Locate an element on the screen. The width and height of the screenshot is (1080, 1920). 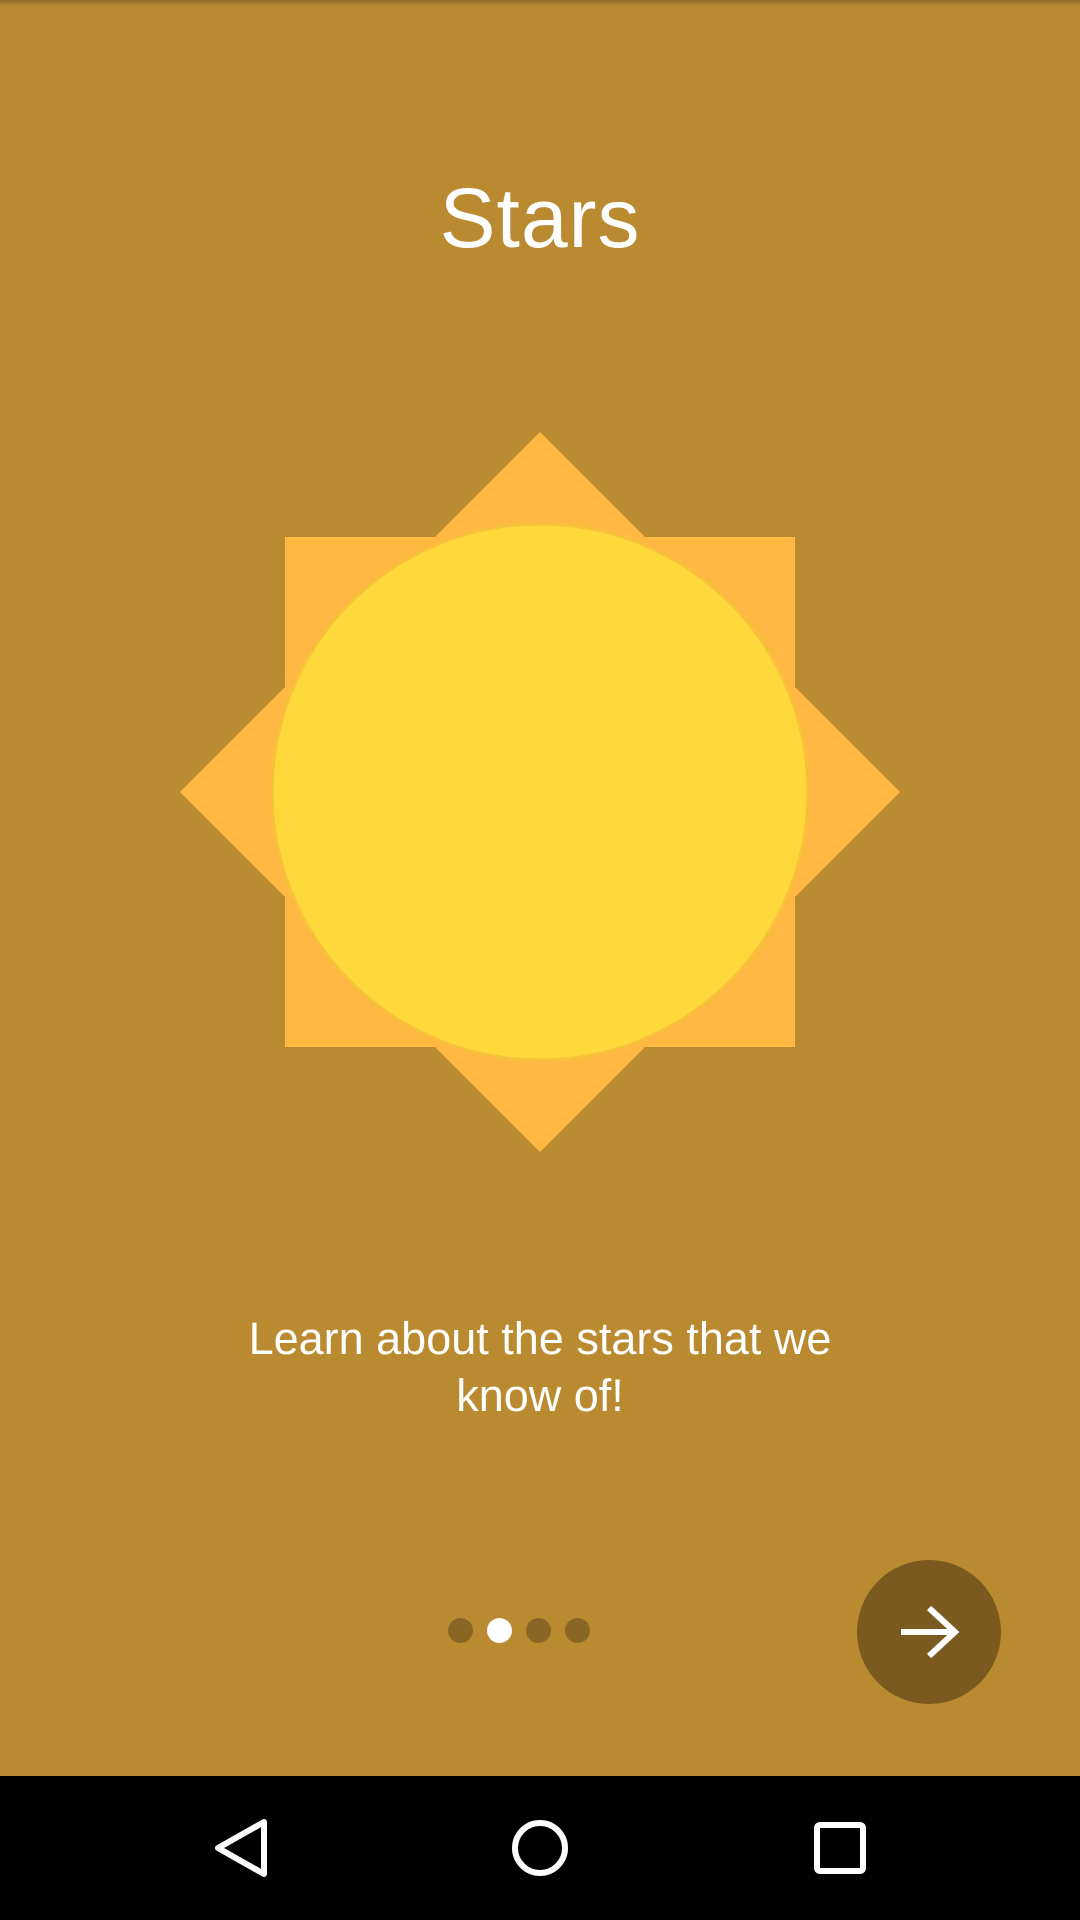
description-line-1: Learn about the stars that we is located at coordinates (540, 1338).